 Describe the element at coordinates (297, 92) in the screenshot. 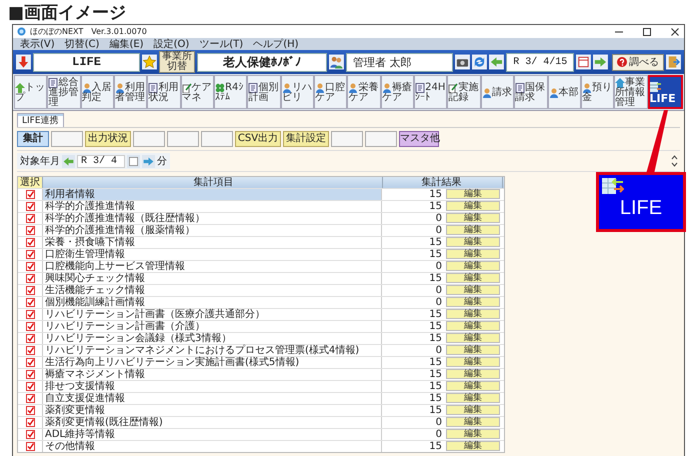

I see `toolbar-button: リハビリ` at that location.